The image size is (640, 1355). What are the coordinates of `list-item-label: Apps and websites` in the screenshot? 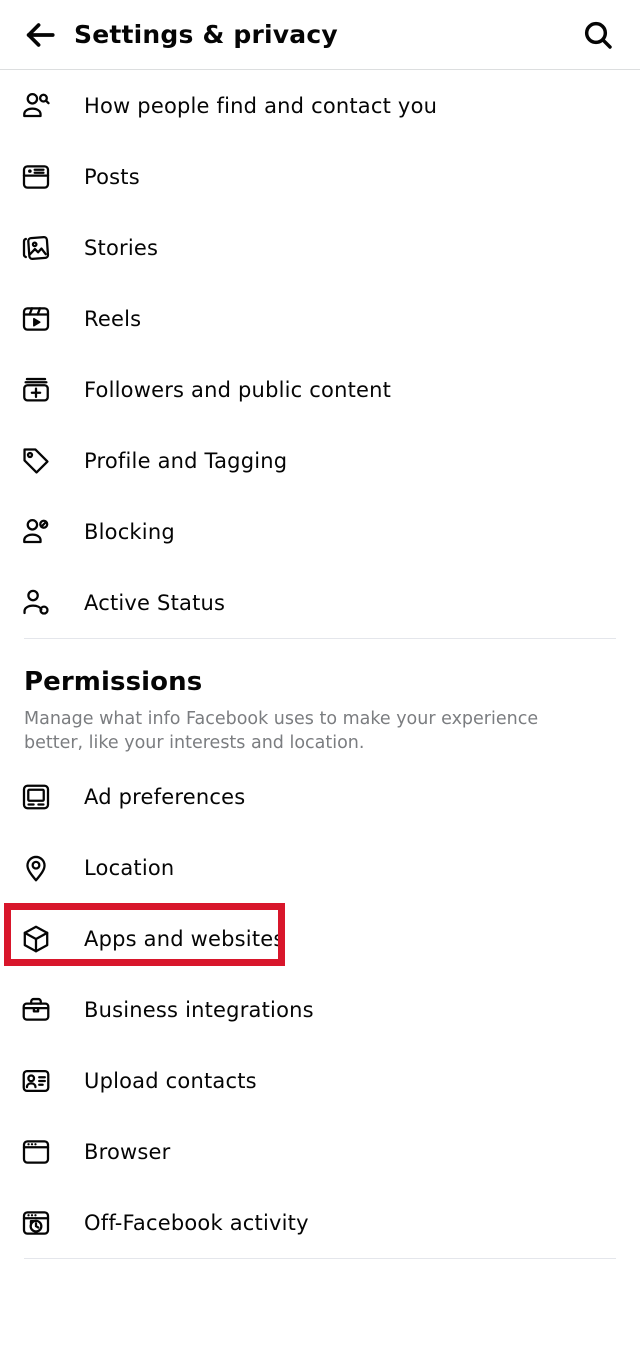 It's located at (184, 938).